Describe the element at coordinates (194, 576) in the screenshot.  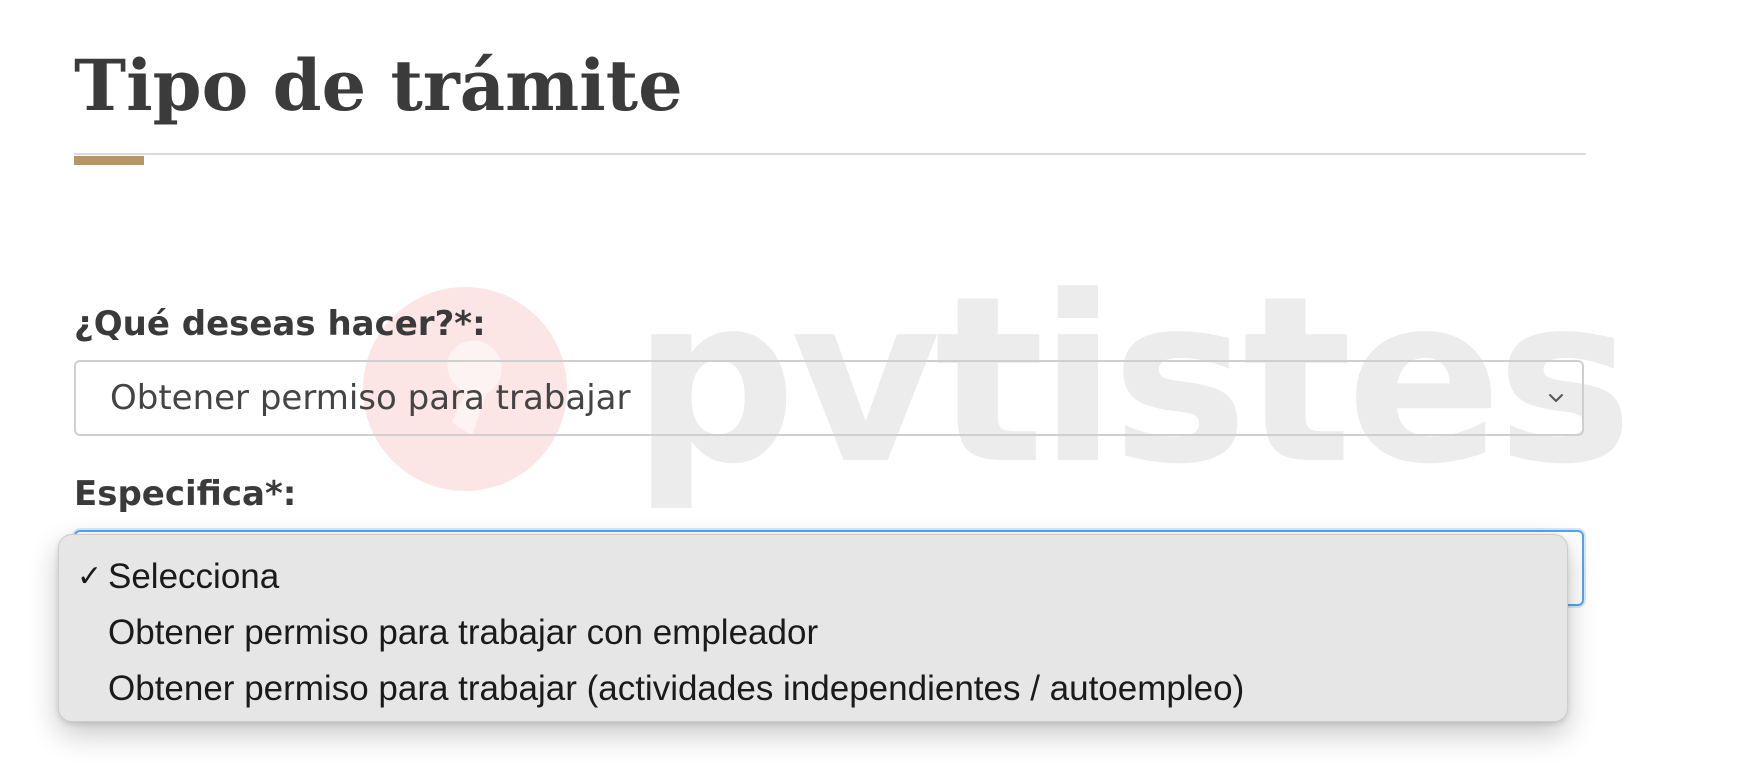
I see `dropdown-option-label: Selecciona` at that location.